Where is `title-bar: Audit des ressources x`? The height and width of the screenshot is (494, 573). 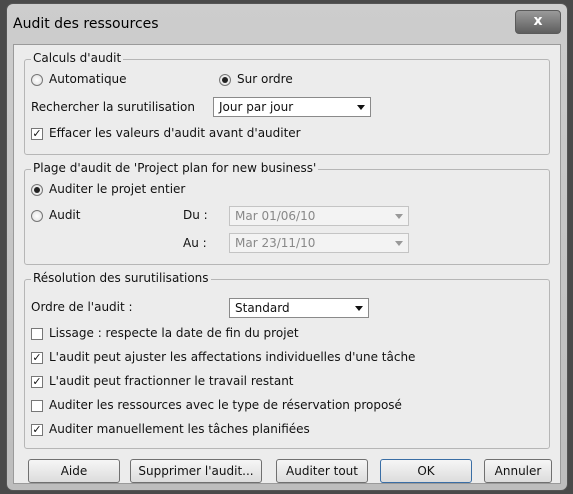 title-bar: Audit des ressources x is located at coordinates (287, 26).